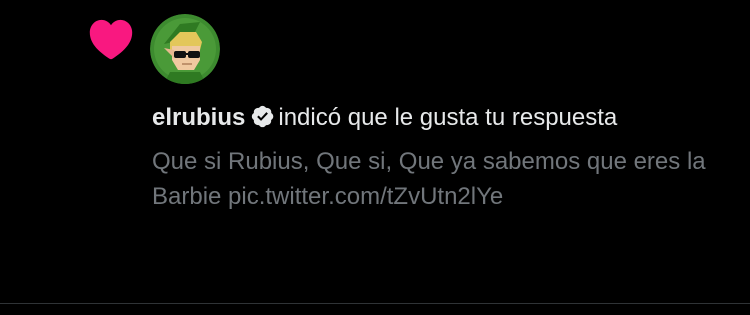 Image resolution: width=750 pixels, height=315 pixels. Describe the element at coordinates (448, 117) in the screenshot. I see `action-text: indicó que le gusta tu respuesta` at that location.